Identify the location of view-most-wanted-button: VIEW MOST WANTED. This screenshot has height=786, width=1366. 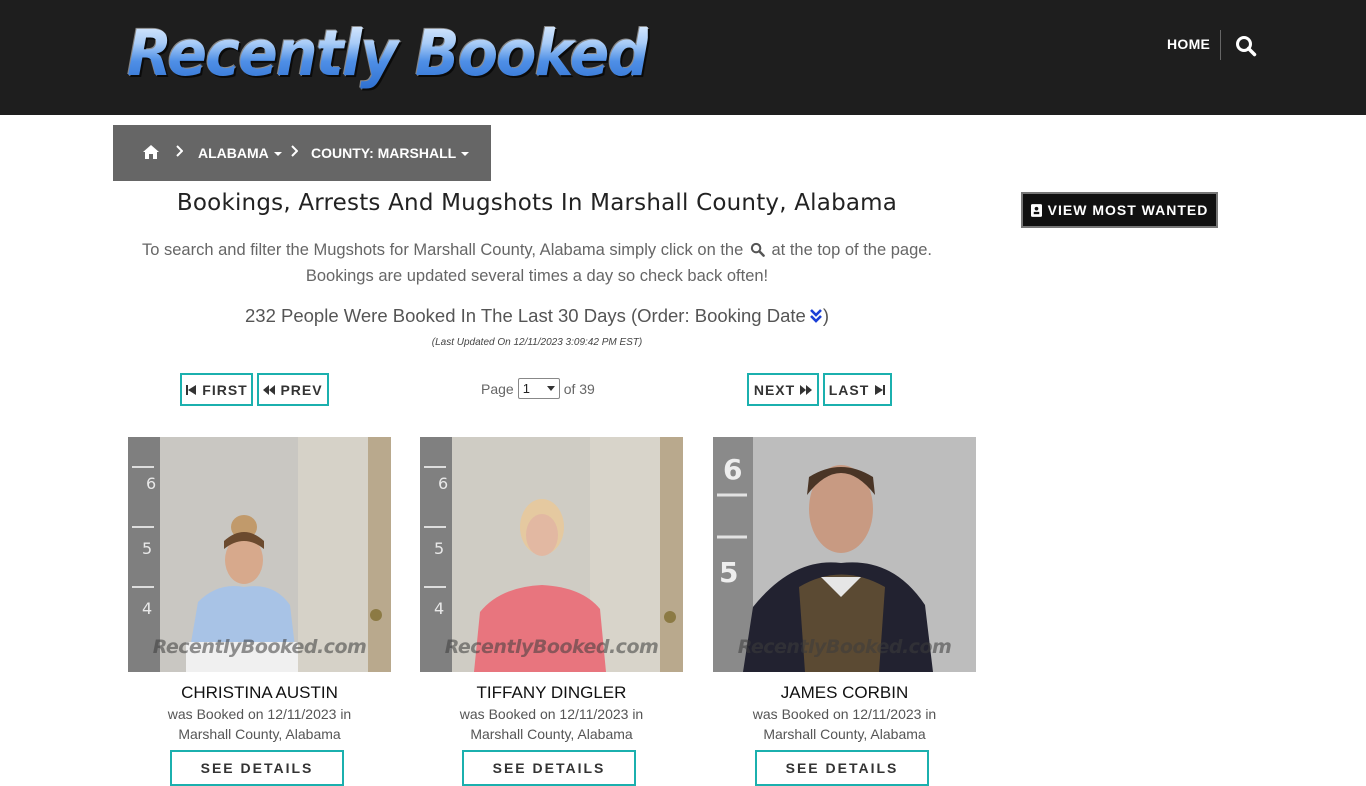
(1119, 210).